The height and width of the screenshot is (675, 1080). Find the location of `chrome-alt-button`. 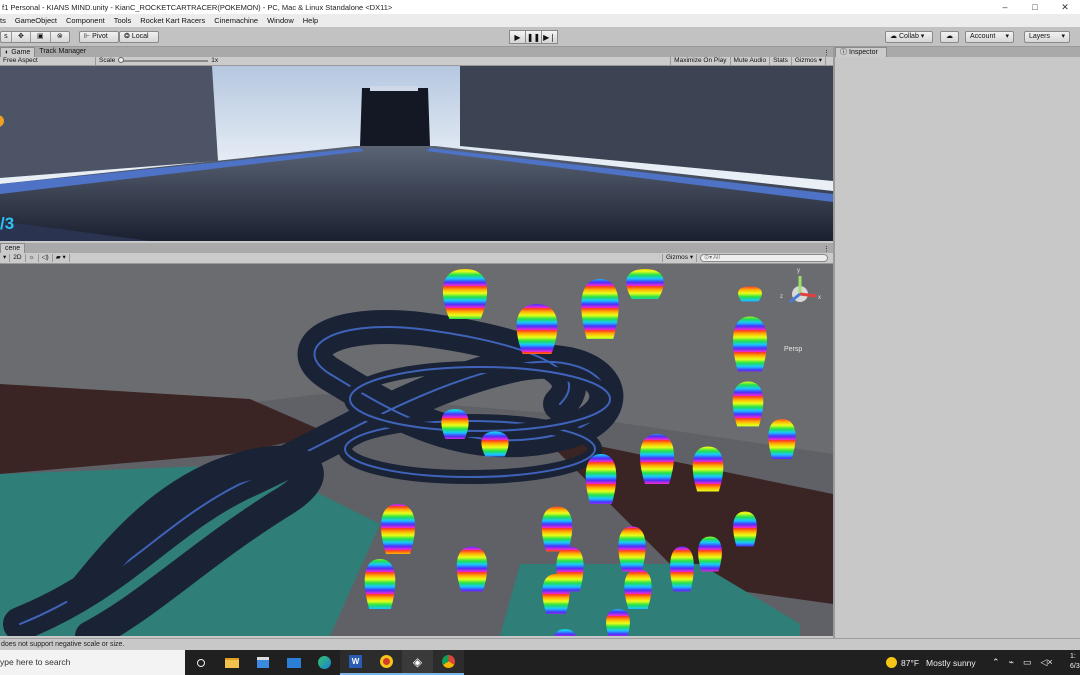

chrome-alt-button is located at coordinates (386, 662).